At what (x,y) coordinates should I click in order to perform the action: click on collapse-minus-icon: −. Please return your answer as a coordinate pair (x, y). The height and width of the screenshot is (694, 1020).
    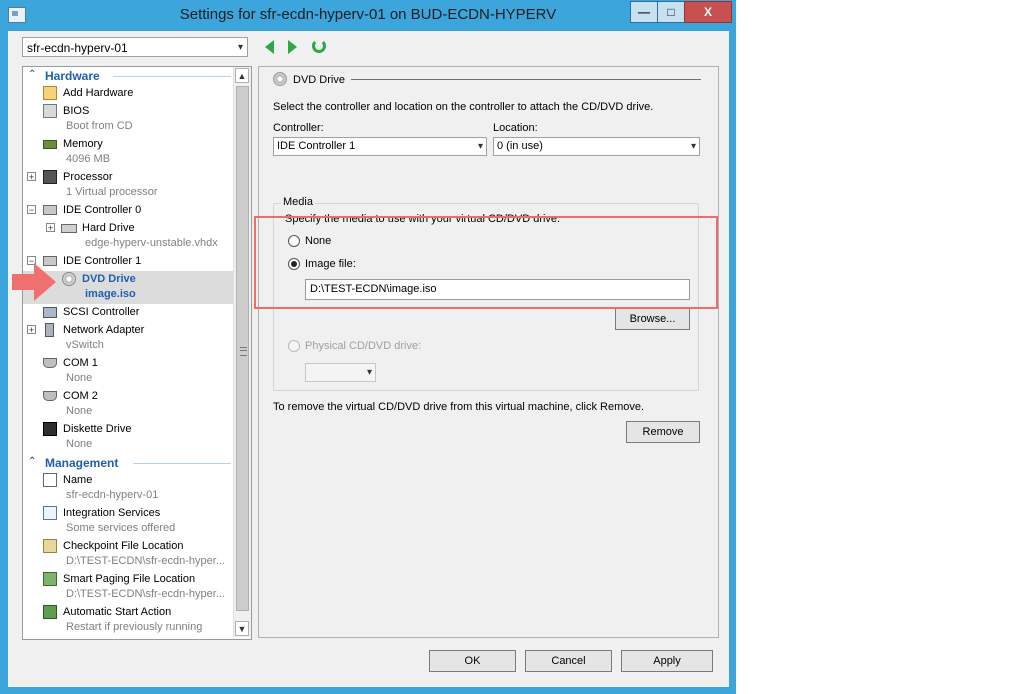
    Looking at the image, I should click on (31, 210).